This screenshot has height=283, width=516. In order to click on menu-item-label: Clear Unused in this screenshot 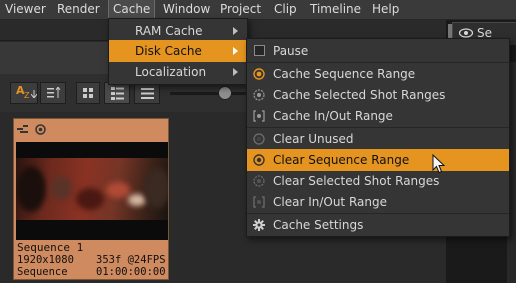, I will do `click(313, 139)`.